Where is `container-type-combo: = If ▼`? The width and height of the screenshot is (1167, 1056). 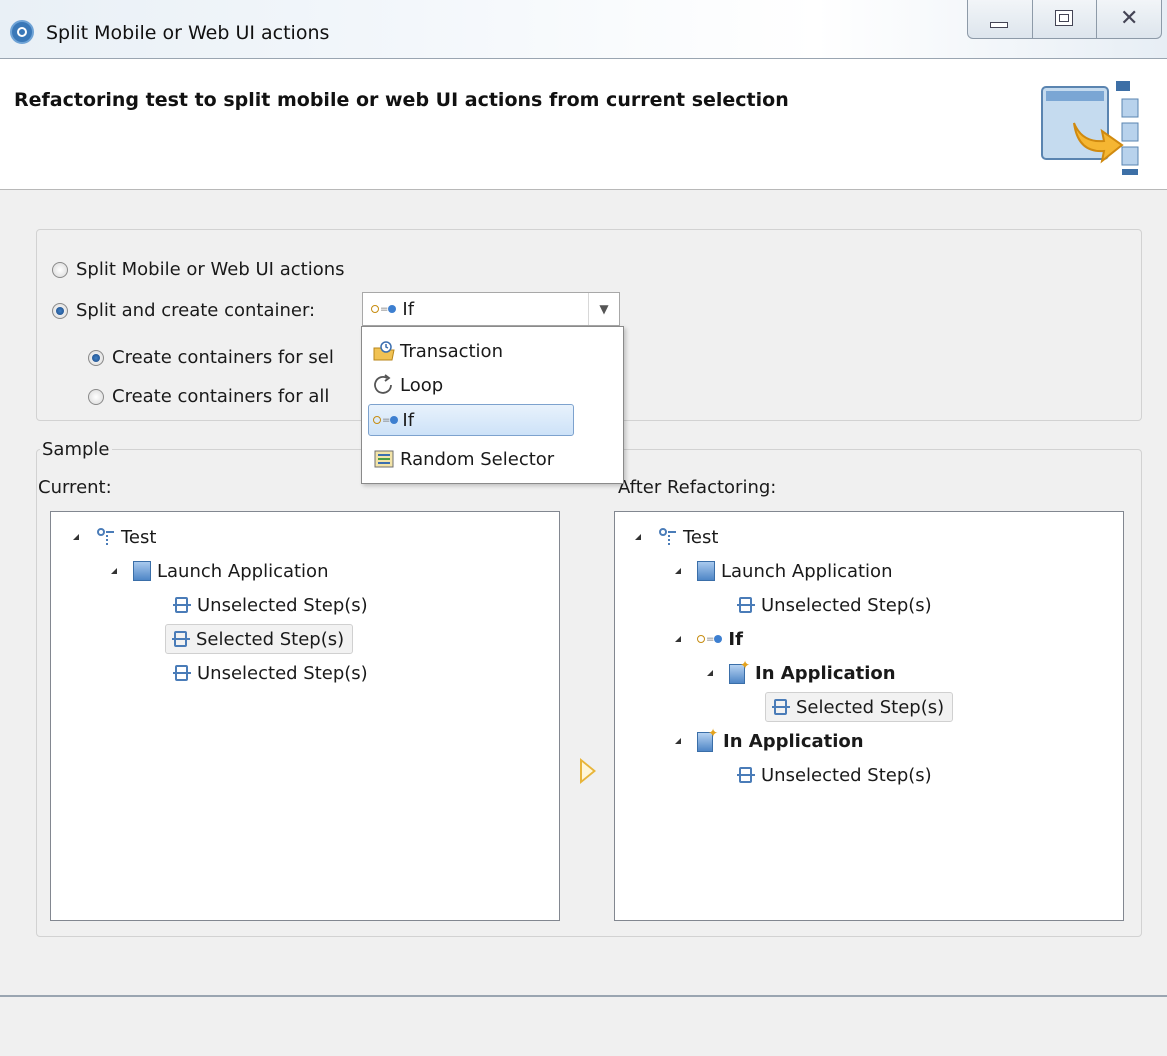 container-type-combo: = If ▼ is located at coordinates (491, 309).